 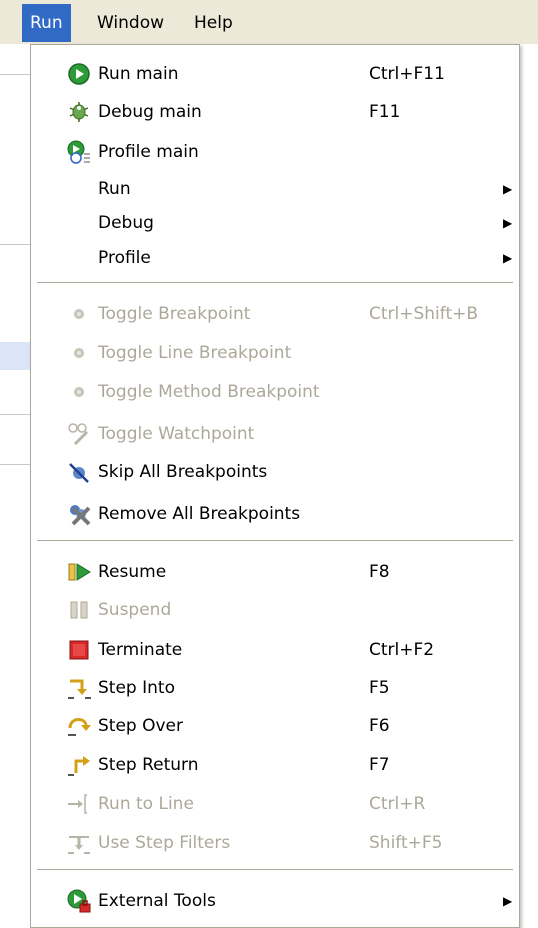 I want to click on debug-bug-icon, so click(x=79, y=112).